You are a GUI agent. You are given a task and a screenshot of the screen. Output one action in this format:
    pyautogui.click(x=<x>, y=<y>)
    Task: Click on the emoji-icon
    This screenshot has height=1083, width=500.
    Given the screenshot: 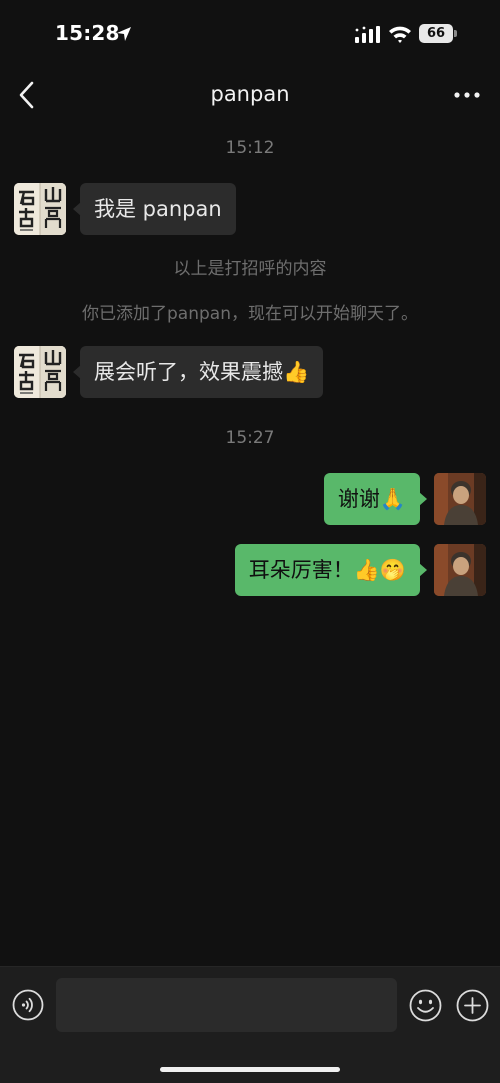 What is the action you would take?
    pyautogui.click(x=425, y=1005)
    